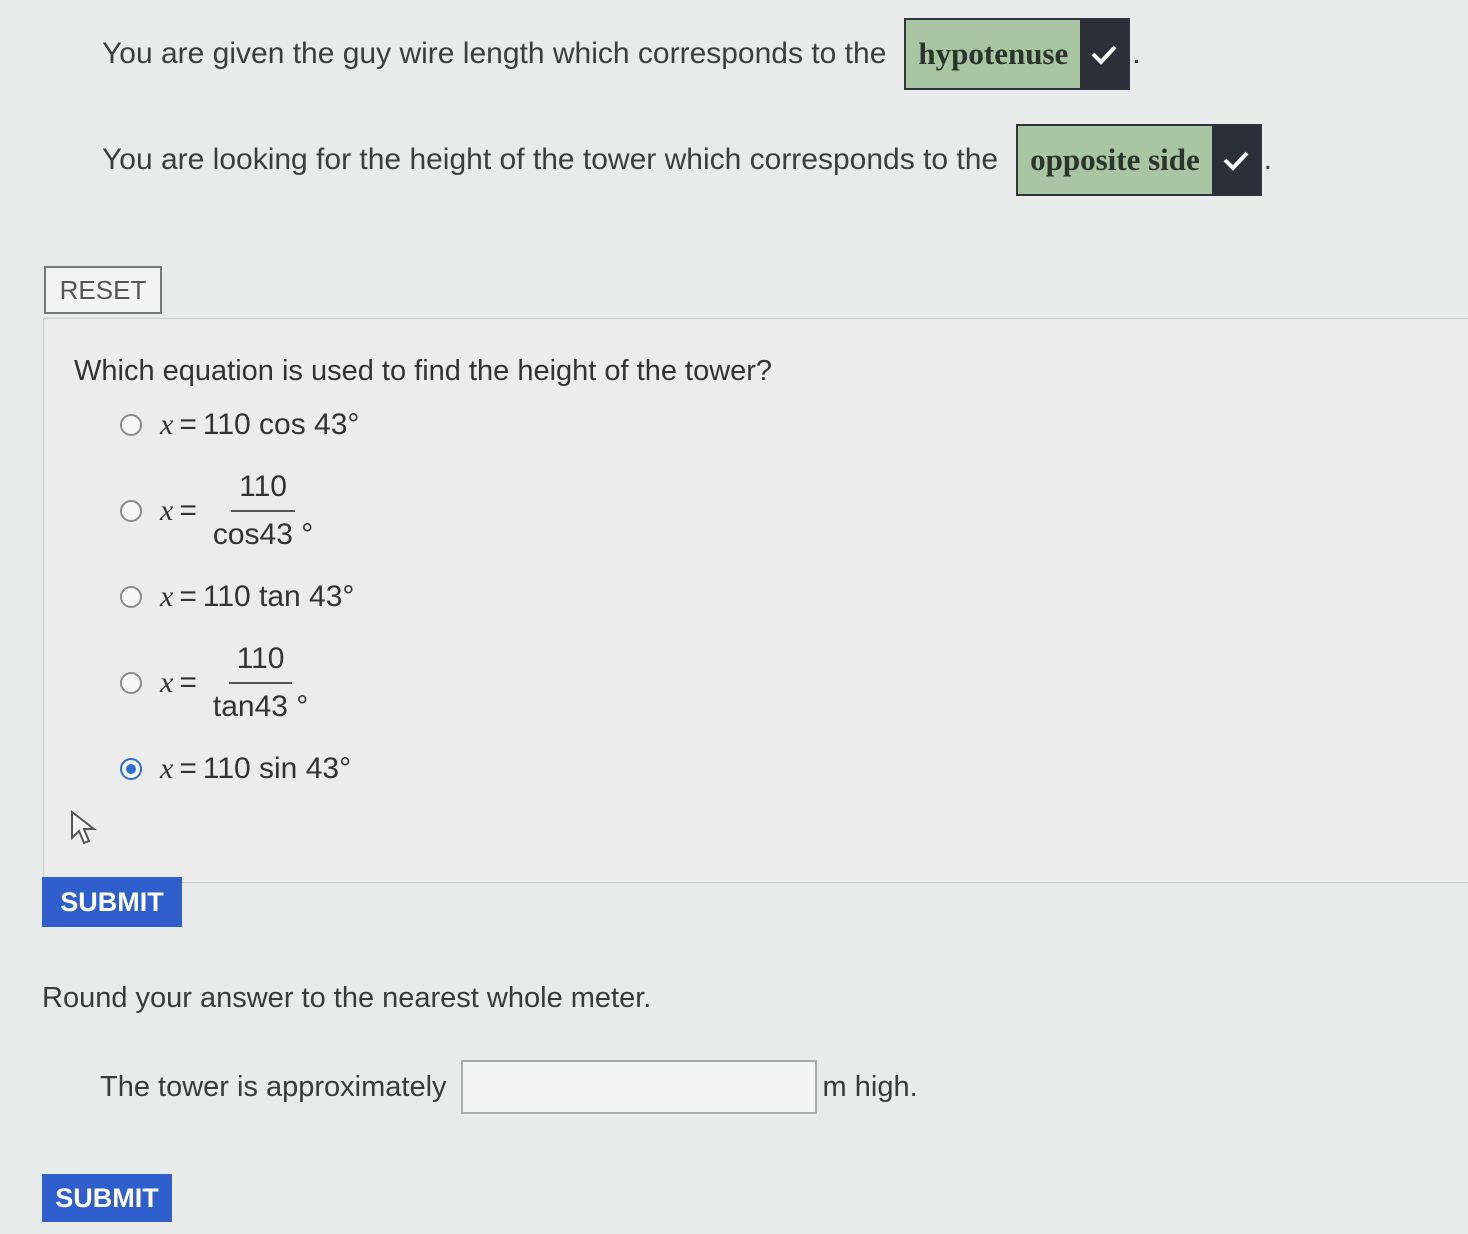 This screenshot has width=1468, height=1234. What do you see at coordinates (188, 768) in the screenshot?
I see `option-5-eq: =` at bounding box center [188, 768].